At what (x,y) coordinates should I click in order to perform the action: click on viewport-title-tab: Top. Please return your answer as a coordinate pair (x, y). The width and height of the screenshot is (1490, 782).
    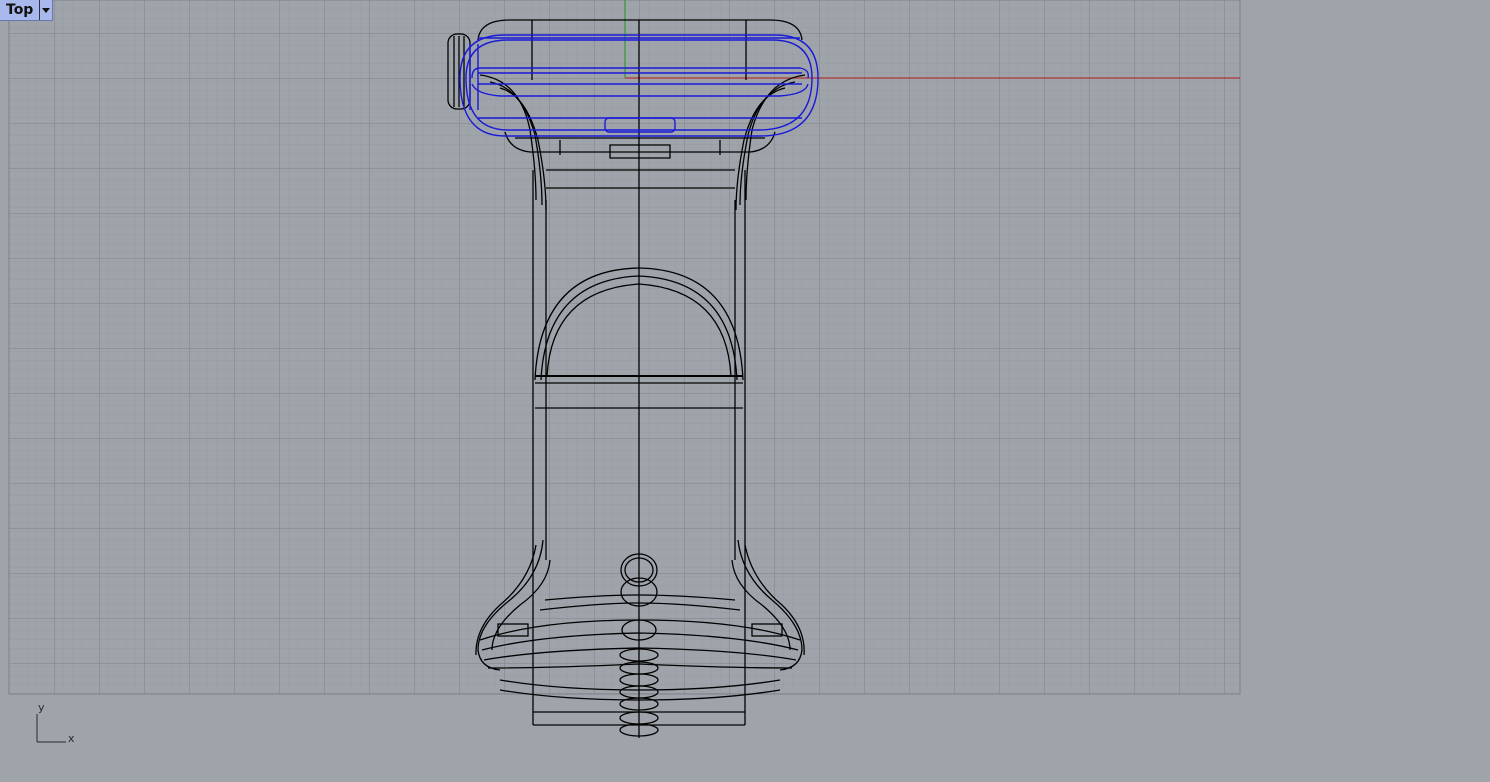
    Looking at the image, I should click on (27, 10).